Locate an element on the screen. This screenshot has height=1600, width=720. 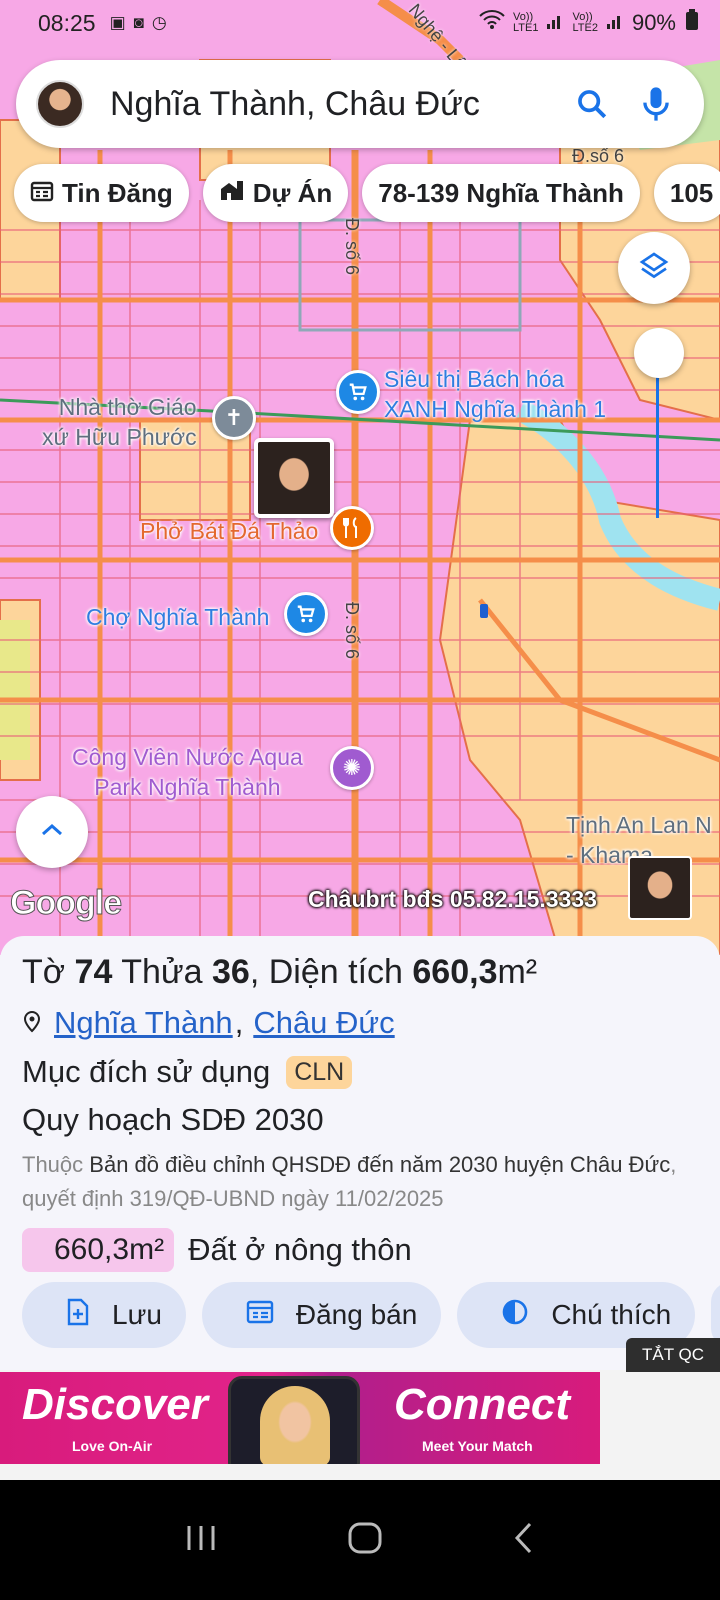
expand-button is located at coordinates (52, 832).